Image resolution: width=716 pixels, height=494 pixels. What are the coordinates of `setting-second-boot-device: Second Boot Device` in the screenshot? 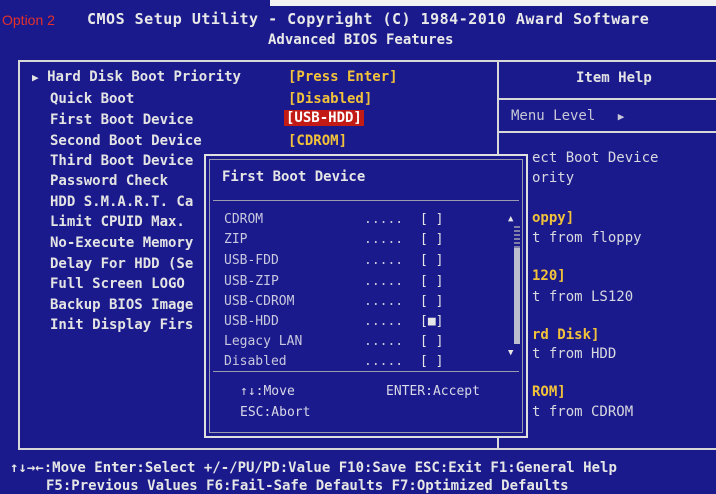 It's located at (126, 141).